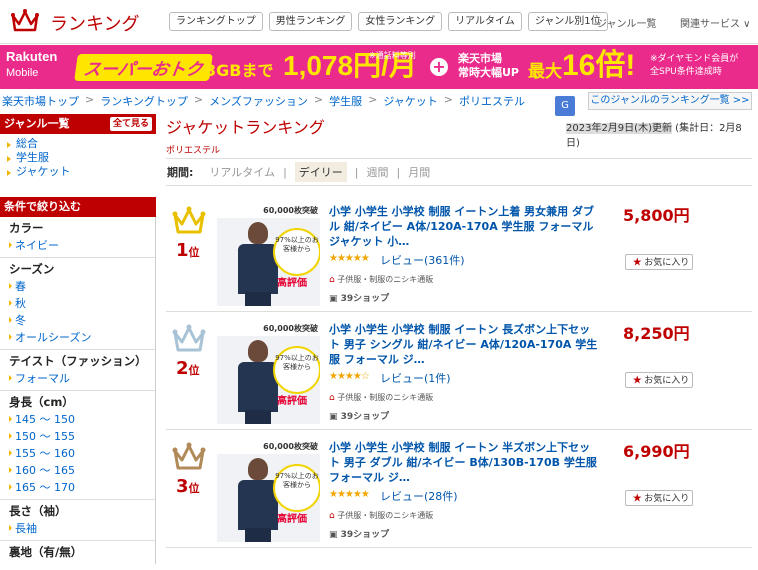 Image resolution: width=758 pixels, height=570 pixels. I want to click on filter-option: 冬, so click(82, 320).